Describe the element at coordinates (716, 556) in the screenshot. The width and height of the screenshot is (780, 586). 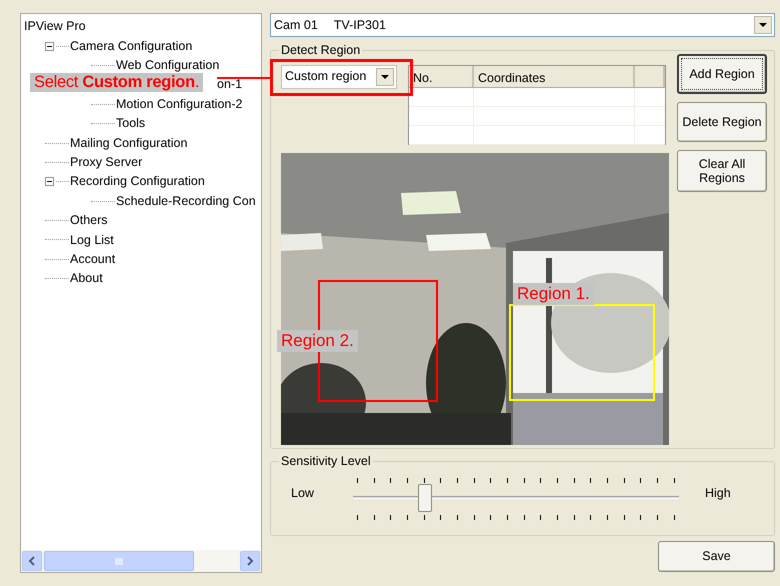
I see `save-button: Save` at that location.